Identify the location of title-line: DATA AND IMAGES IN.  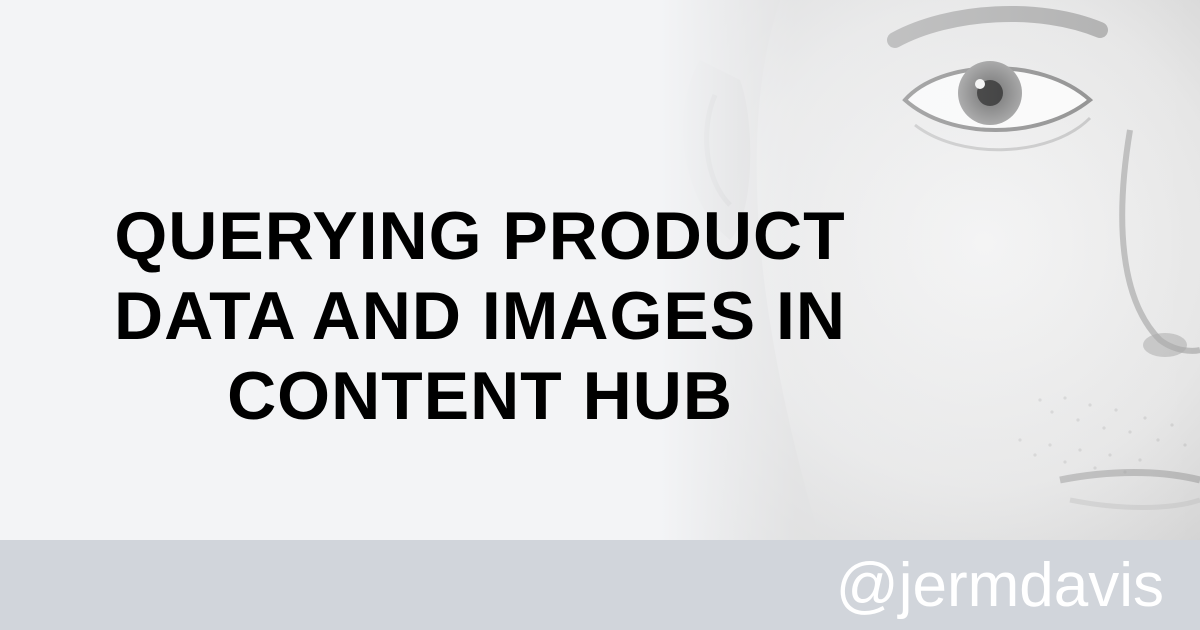
(480, 316).